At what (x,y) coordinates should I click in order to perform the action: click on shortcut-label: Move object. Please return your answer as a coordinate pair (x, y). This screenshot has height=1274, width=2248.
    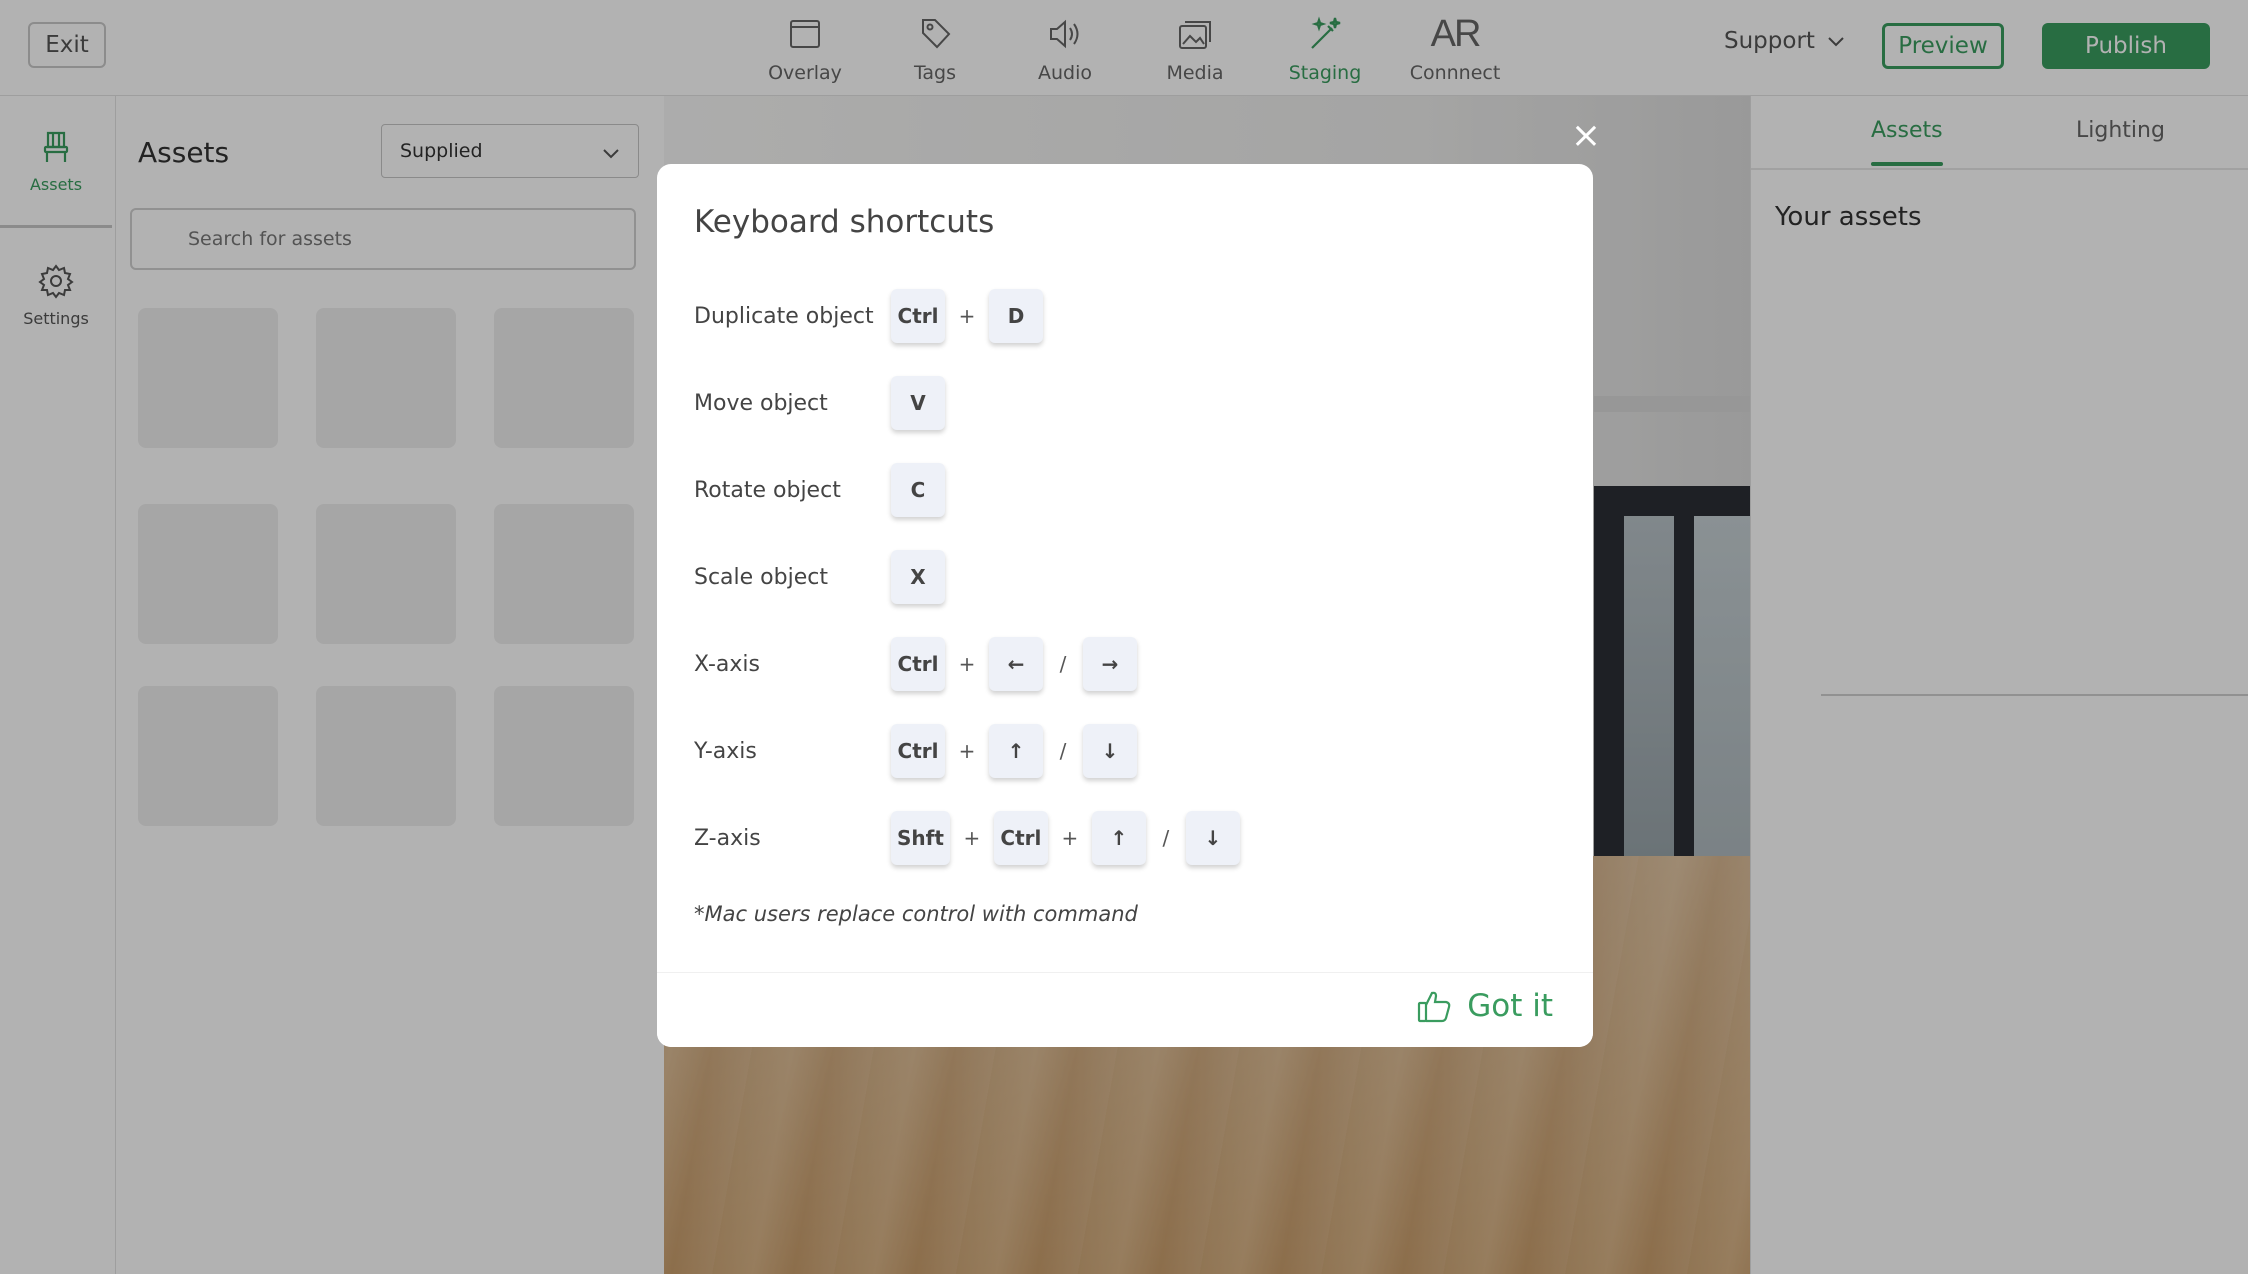
    Looking at the image, I should click on (761, 403).